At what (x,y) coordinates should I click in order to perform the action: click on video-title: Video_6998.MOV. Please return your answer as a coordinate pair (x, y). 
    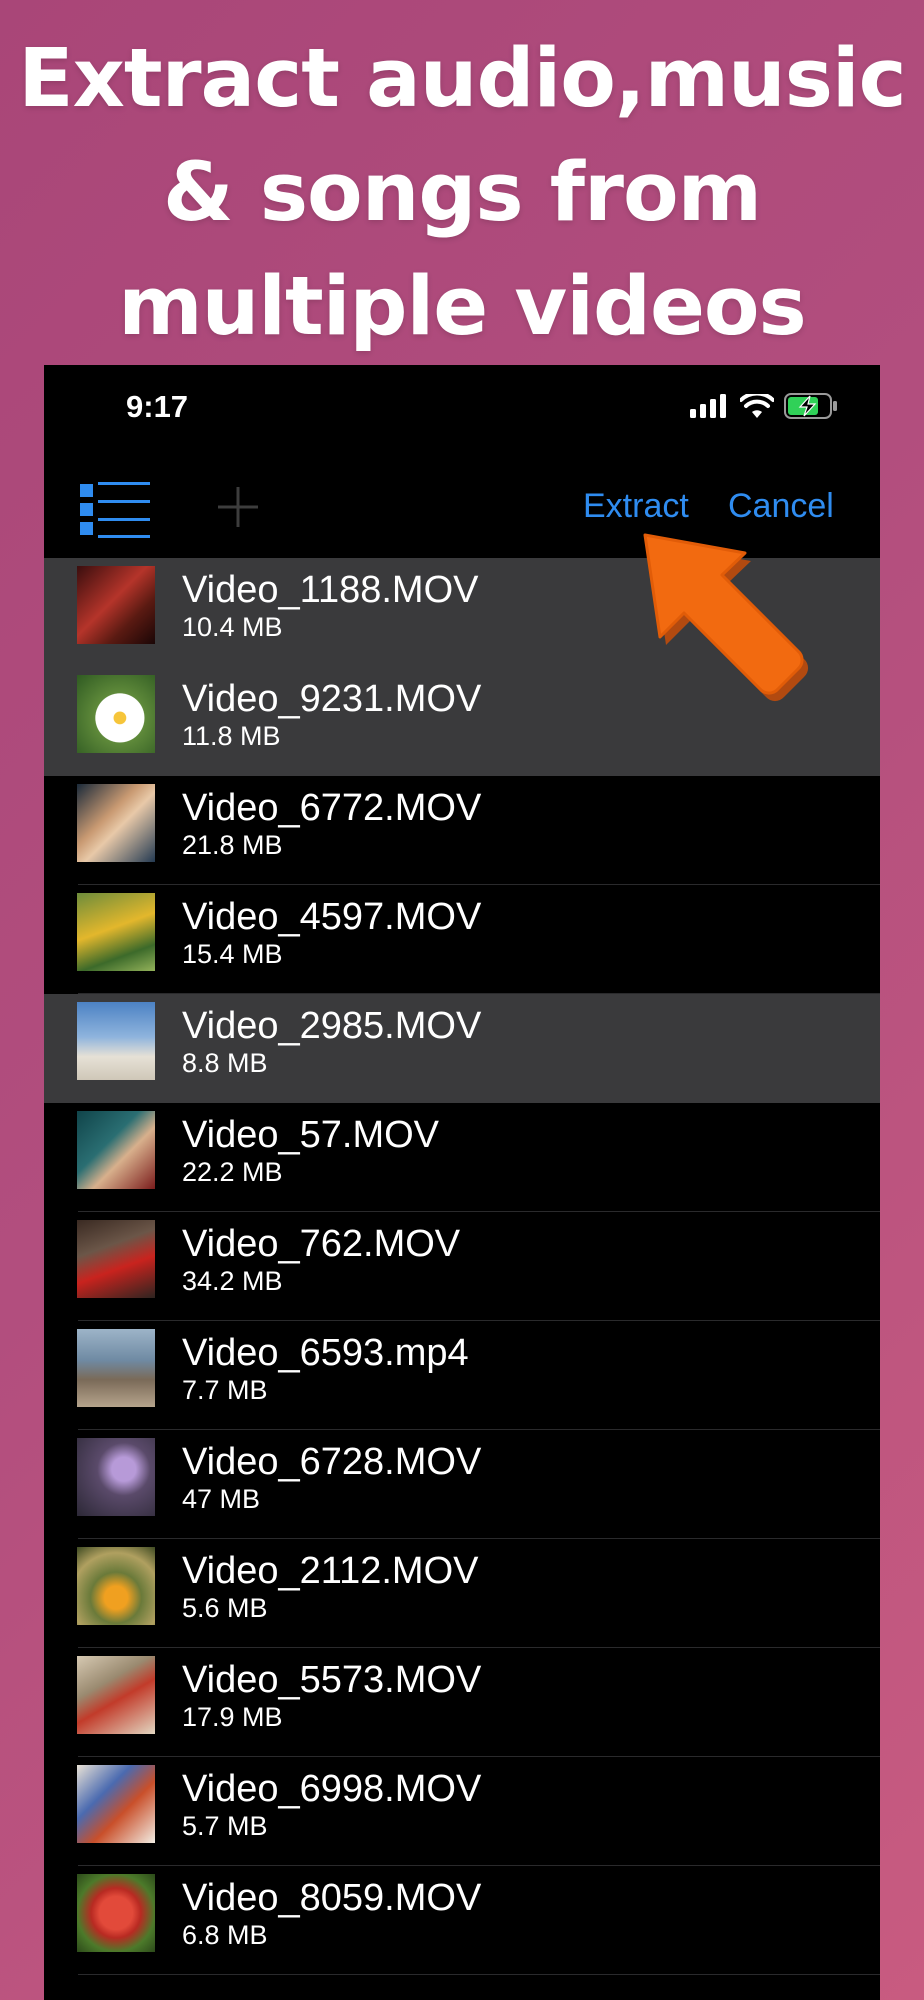
    Looking at the image, I should click on (332, 1789).